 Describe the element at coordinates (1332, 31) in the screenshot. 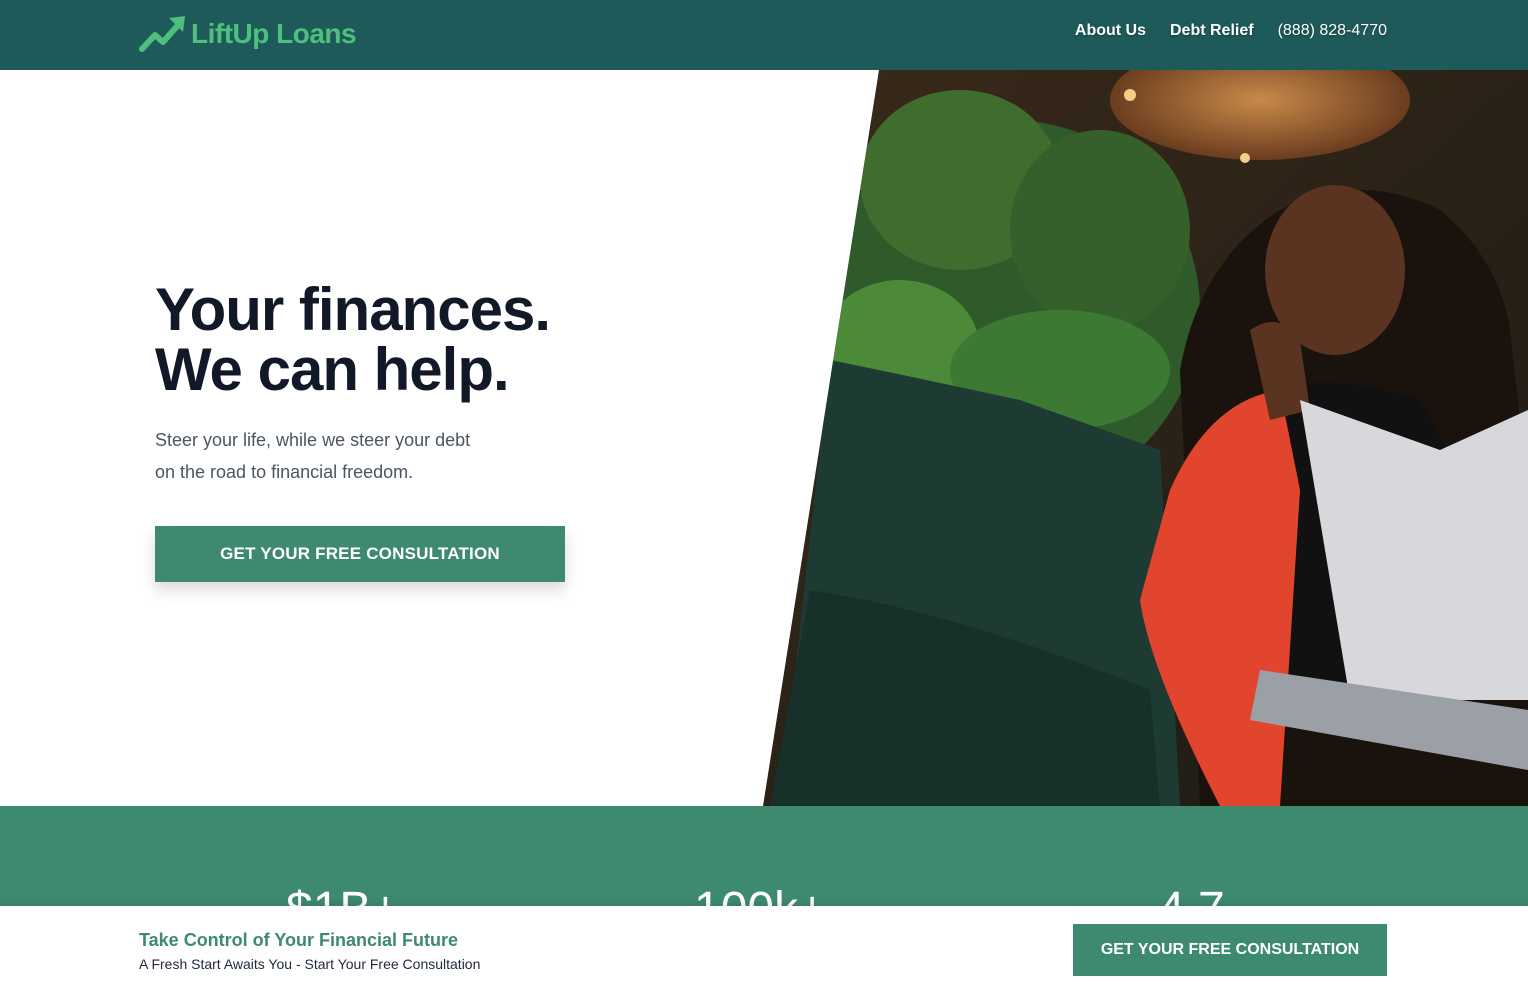

I see `phone-link: (888) 828-4770` at that location.